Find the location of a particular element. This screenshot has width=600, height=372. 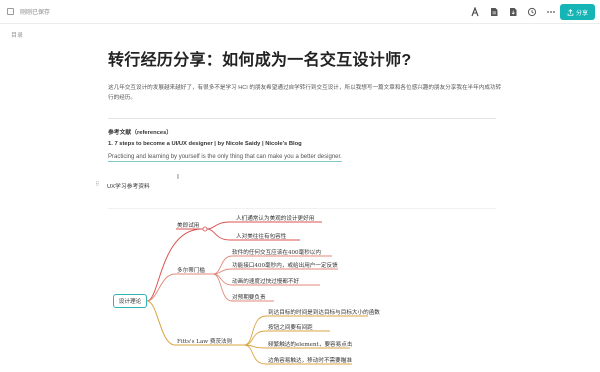

mindmap-node: Fitts's Law 费茨法则 is located at coordinates (204, 341).